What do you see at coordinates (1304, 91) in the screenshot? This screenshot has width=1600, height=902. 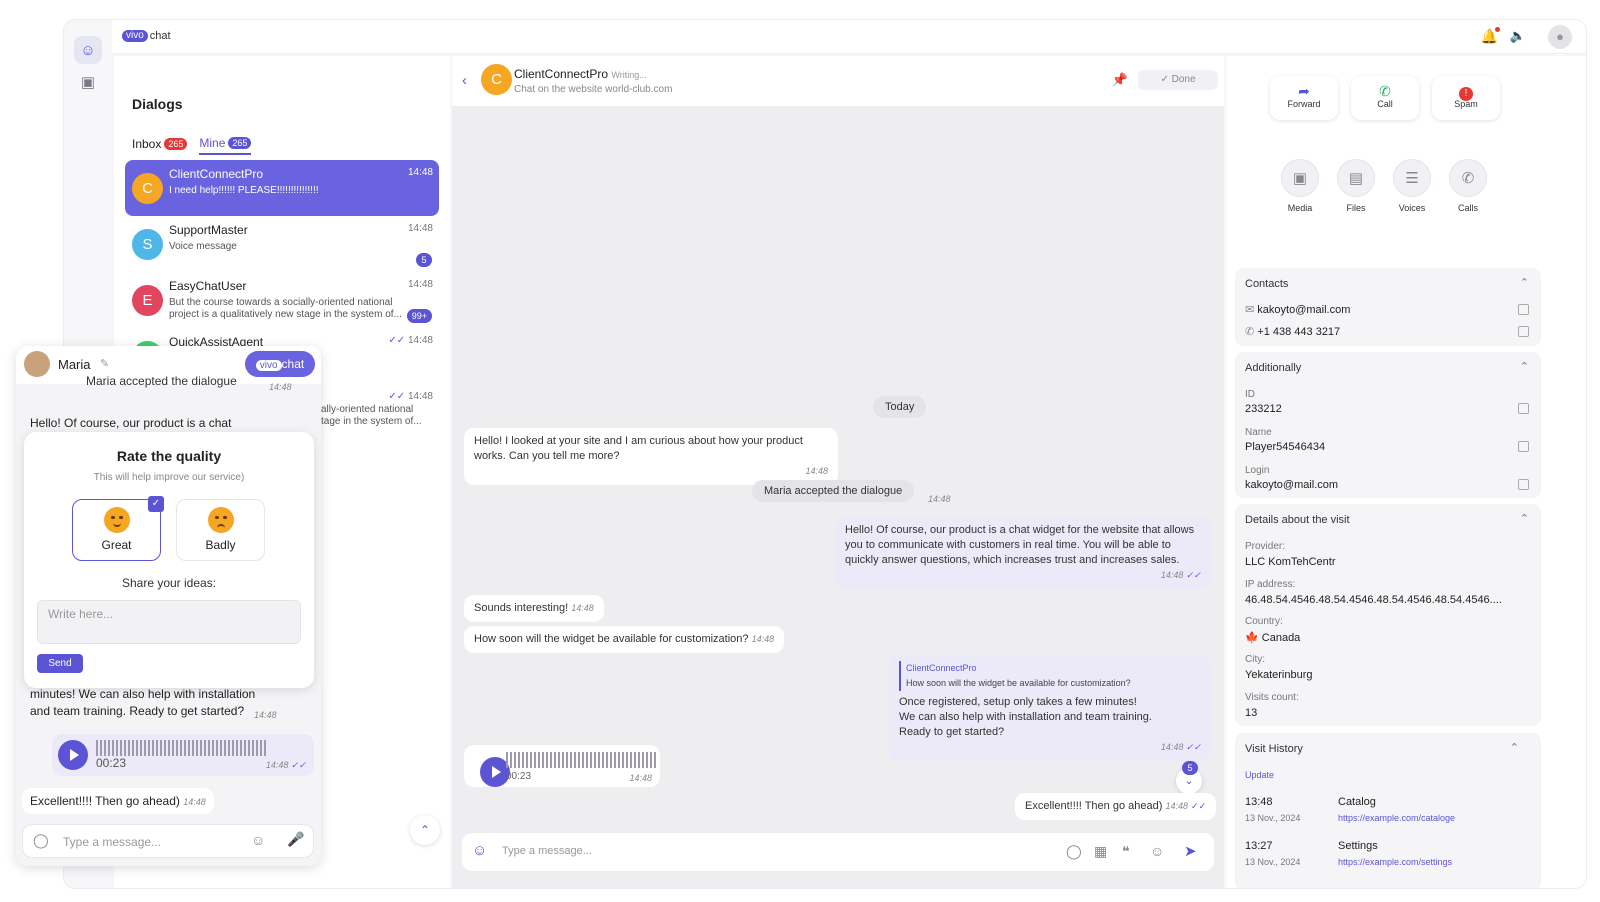 I see `forward-icon: ➦` at bounding box center [1304, 91].